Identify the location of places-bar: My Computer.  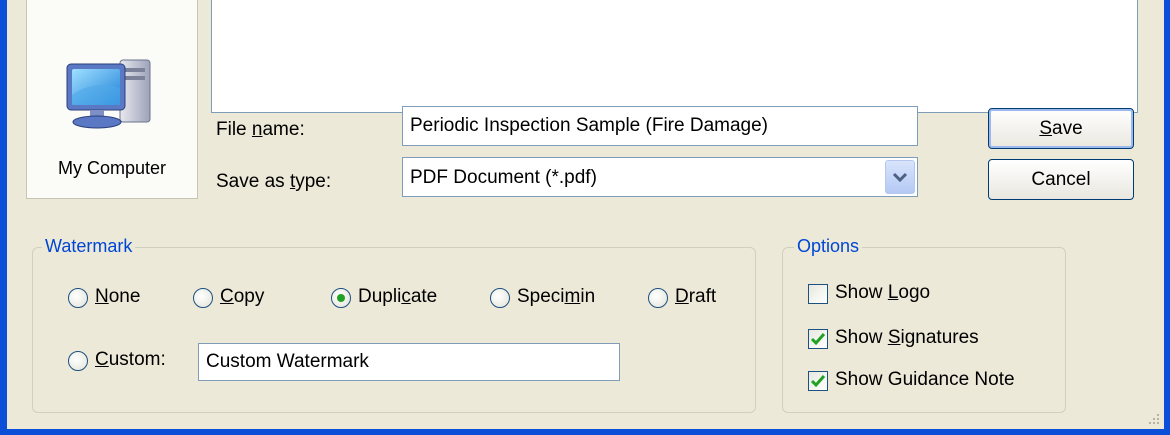
(112, 99).